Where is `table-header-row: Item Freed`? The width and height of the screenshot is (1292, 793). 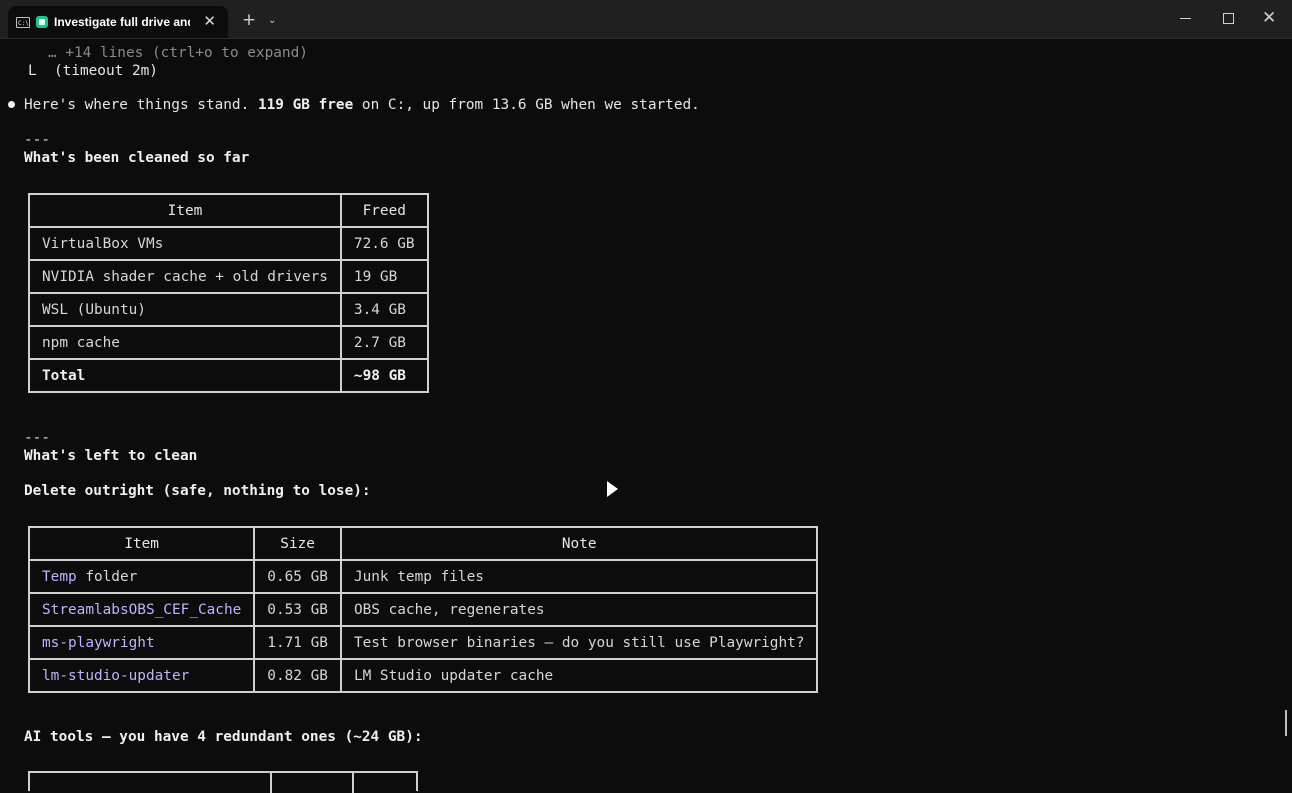
table-header-row: Item Freed is located at coordinates (228, 210).